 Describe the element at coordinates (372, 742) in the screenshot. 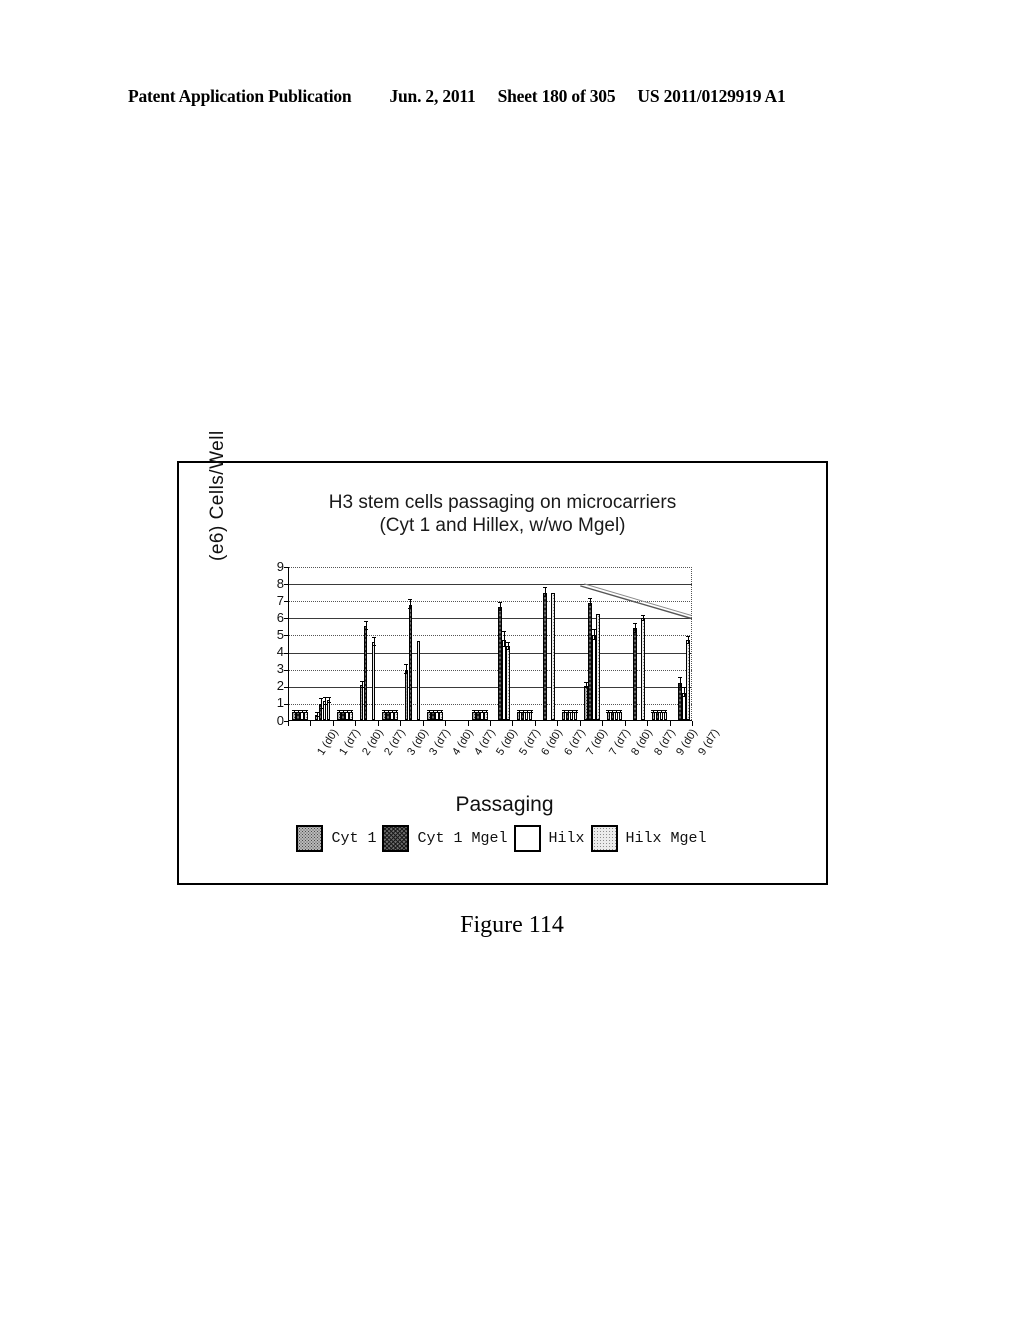

I see `x-axis-tick-label: 2 (d0)` at that location.